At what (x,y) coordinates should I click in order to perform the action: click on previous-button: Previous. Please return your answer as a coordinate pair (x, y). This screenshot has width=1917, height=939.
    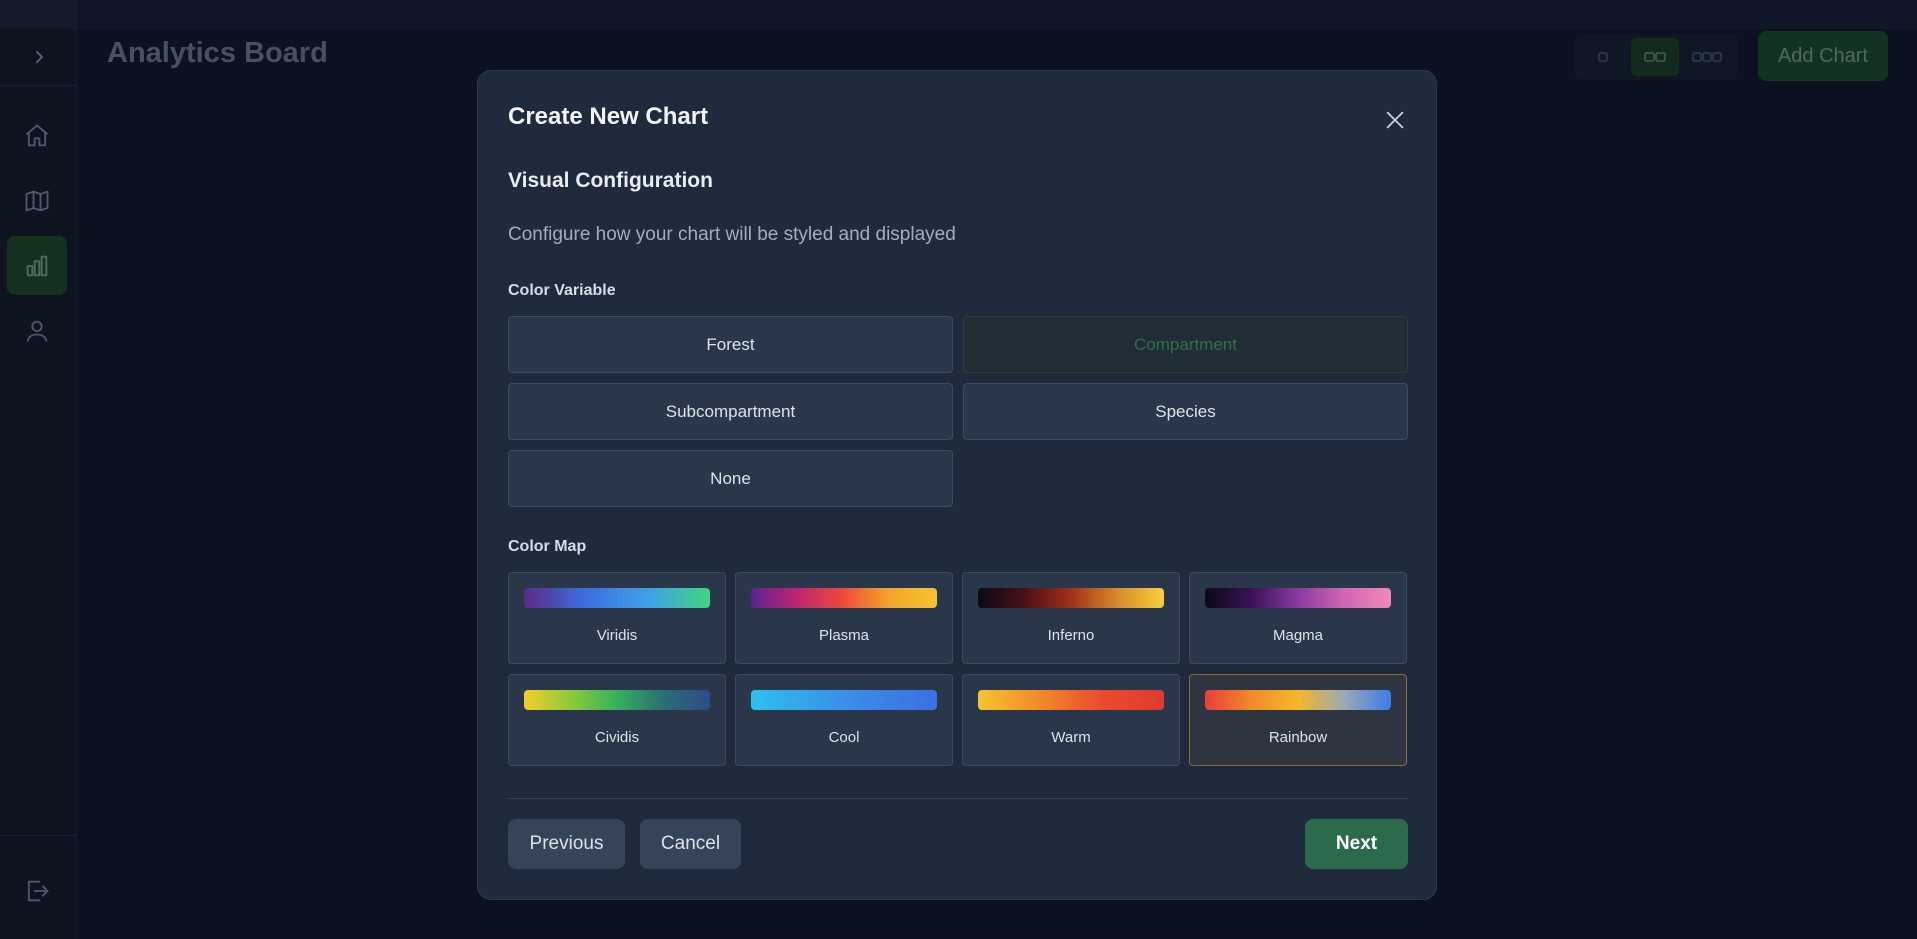
    Looking at the image, I should click on (566, 844).